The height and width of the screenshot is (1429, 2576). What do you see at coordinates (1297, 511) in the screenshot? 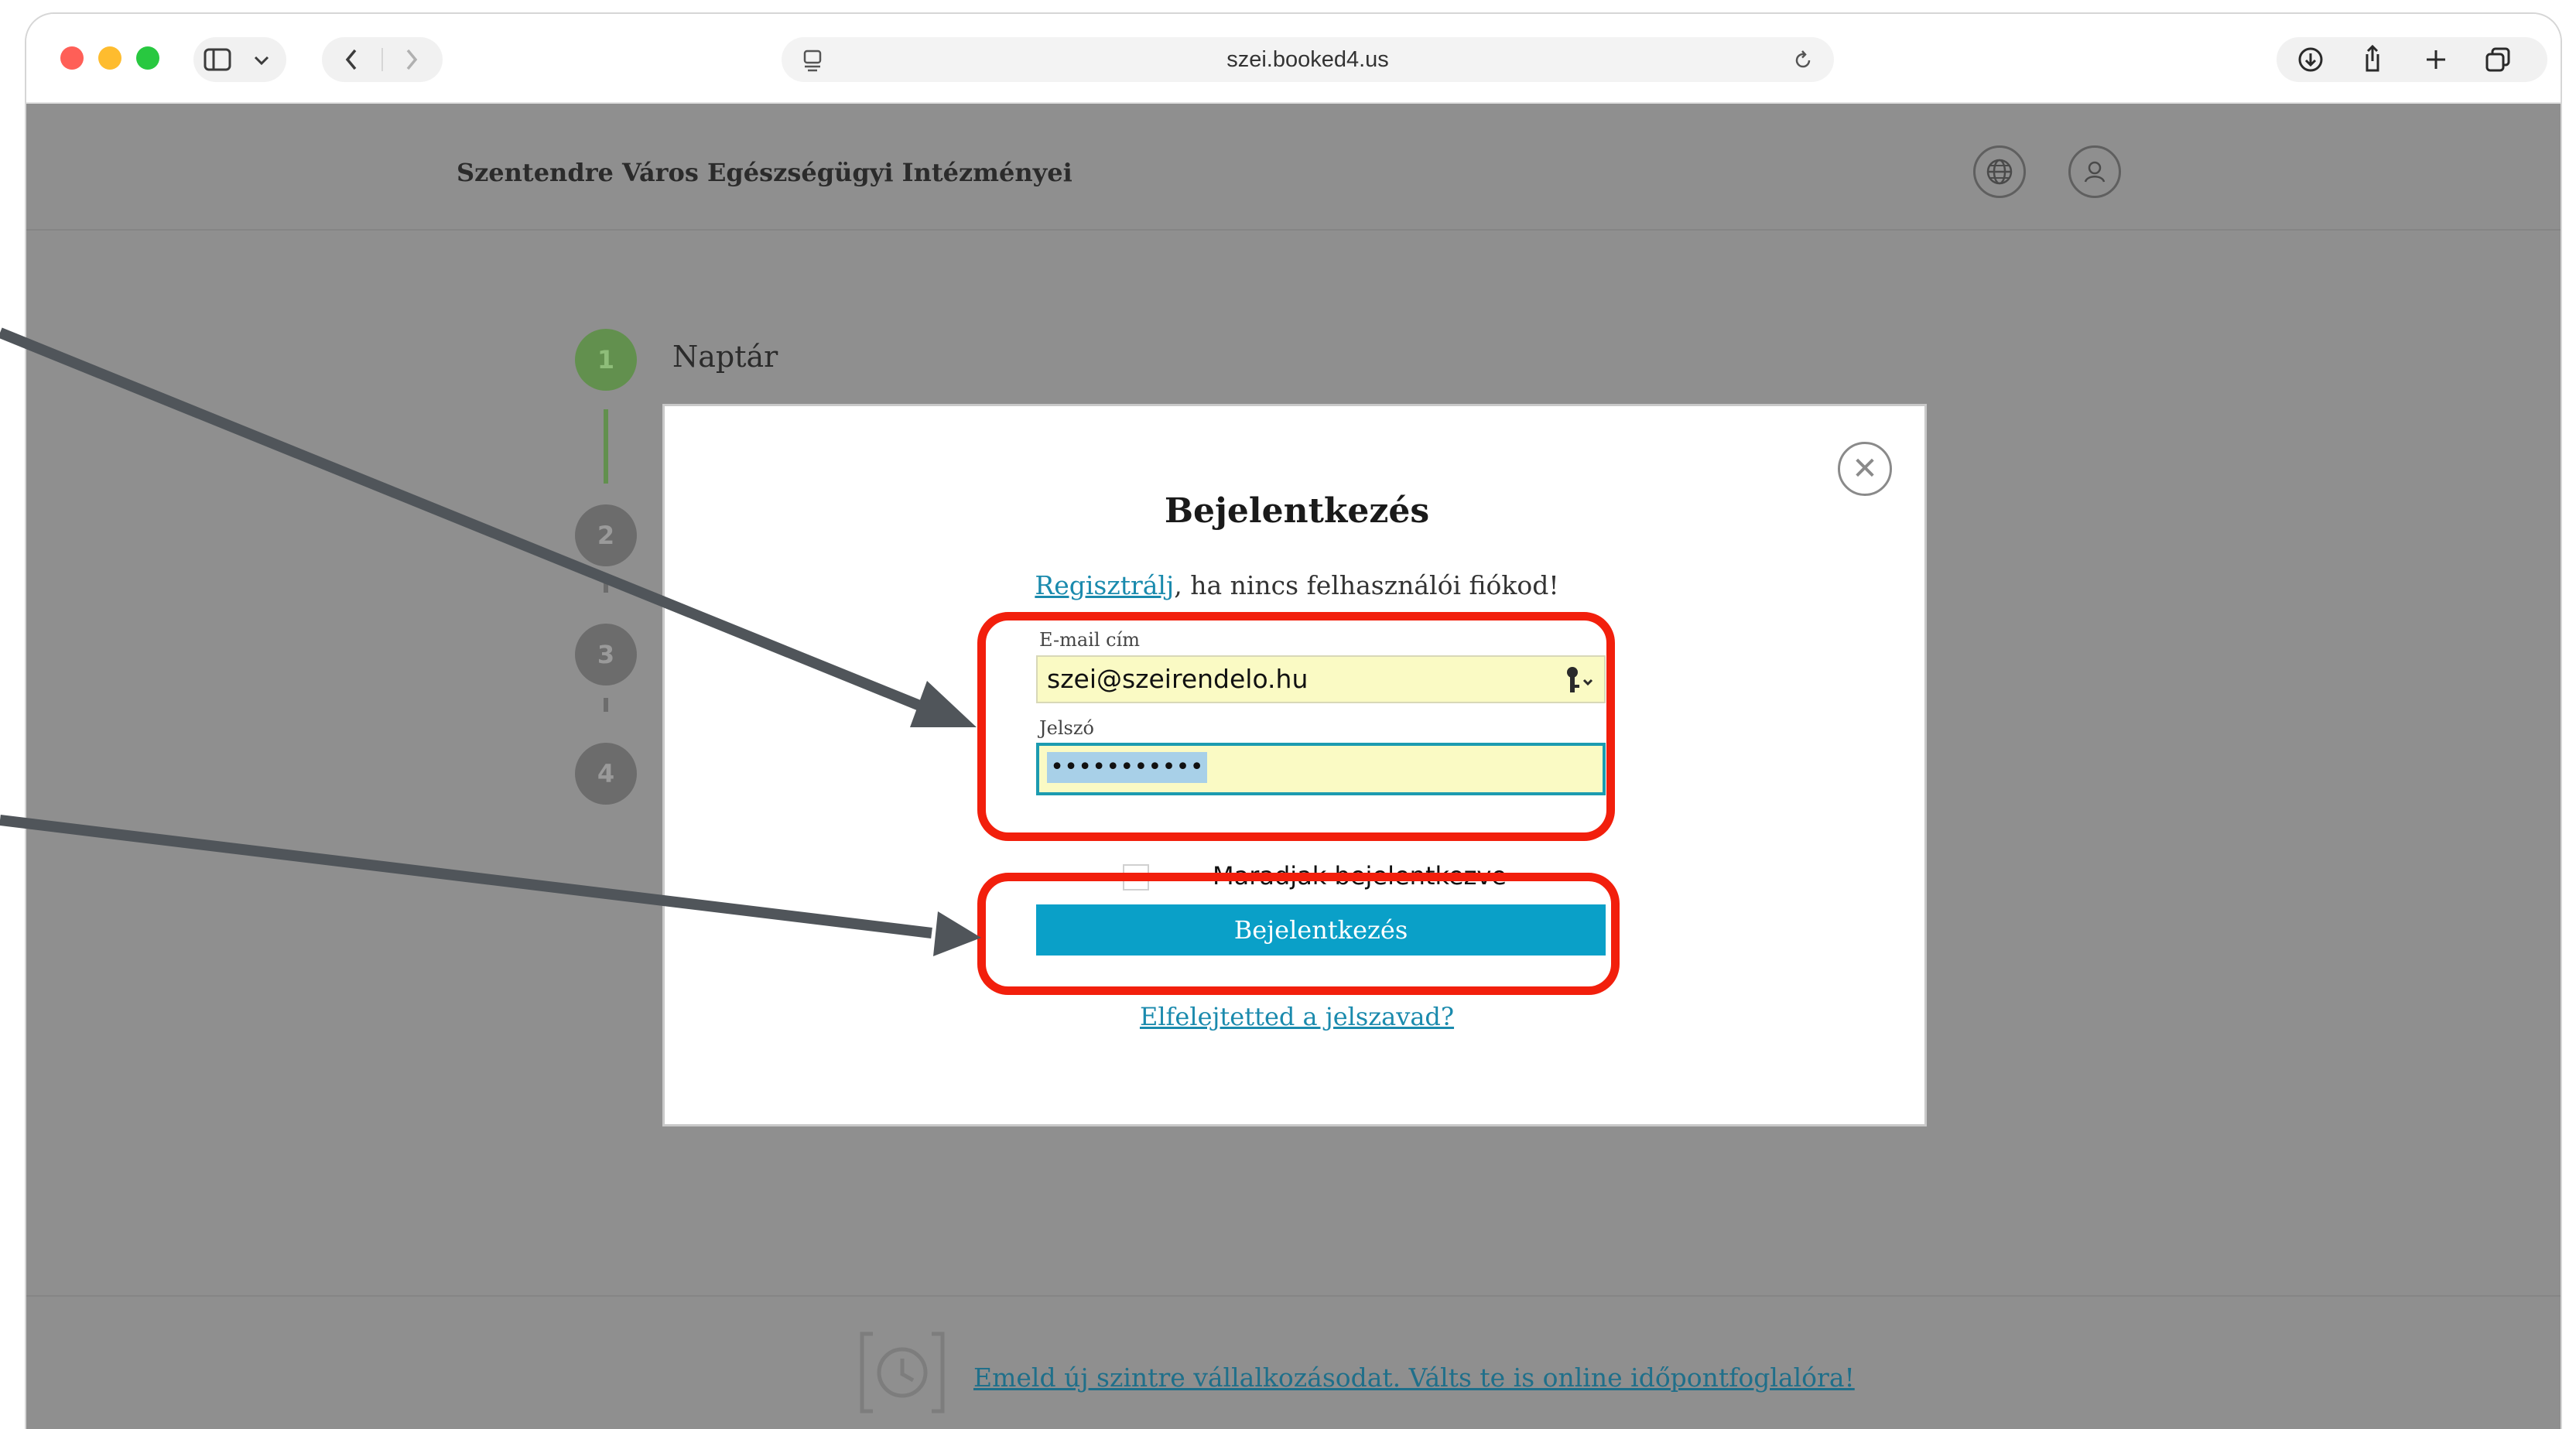
I see `modal-title: Bejelentkezés` at bounding box center [1297, 511].